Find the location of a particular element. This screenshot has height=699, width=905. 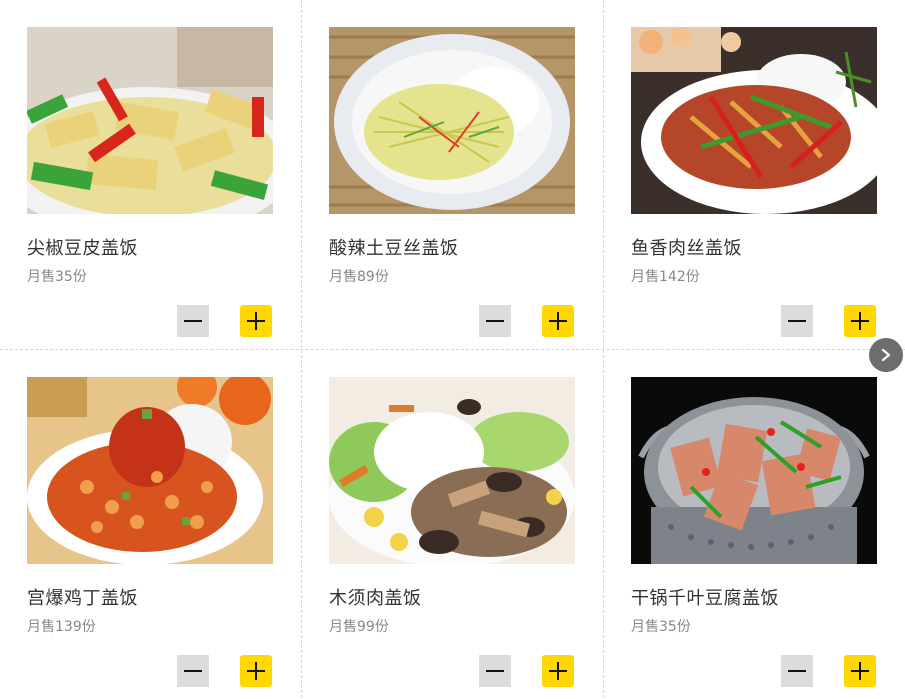

potato-shreds-photo is located at coordinates (452, 120).